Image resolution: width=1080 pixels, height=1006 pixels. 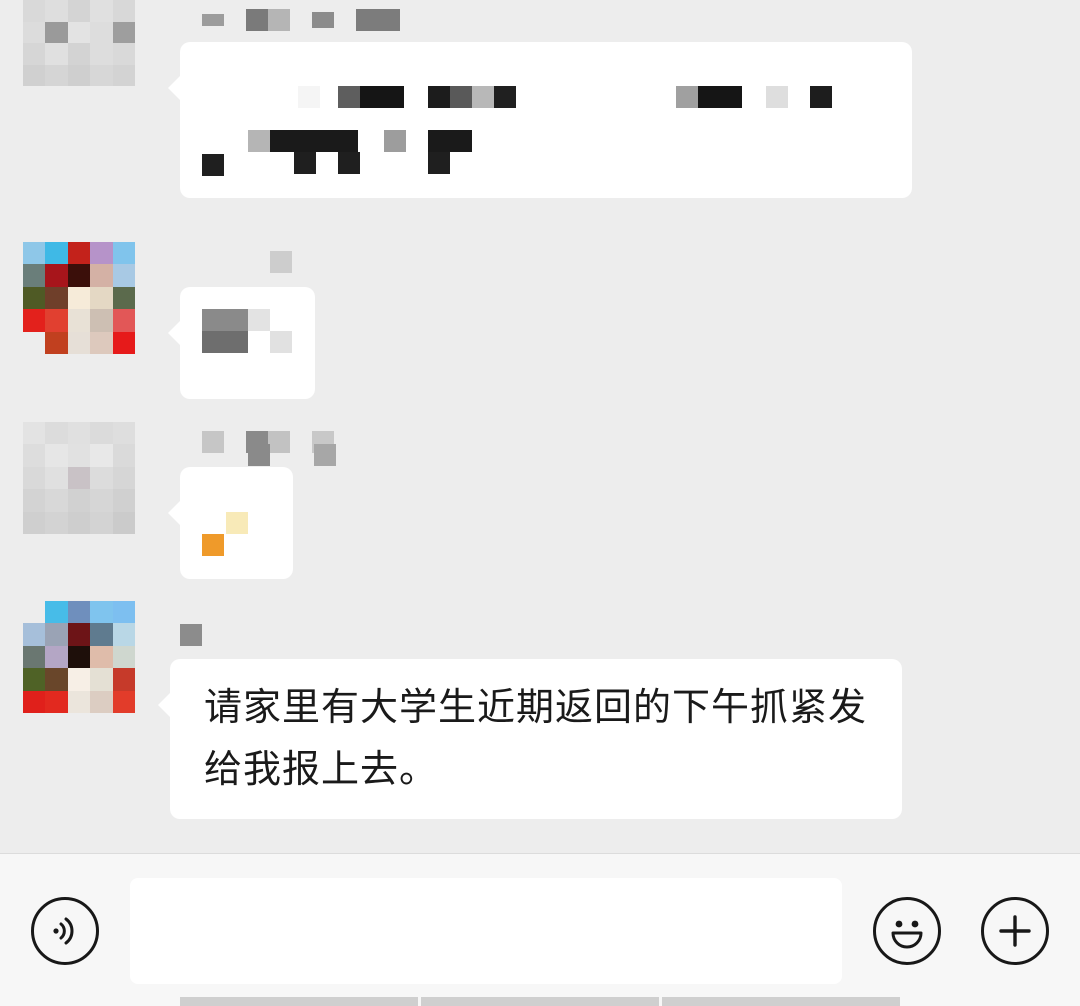 I want to click on emoji-button, so click(x=907, y=931).